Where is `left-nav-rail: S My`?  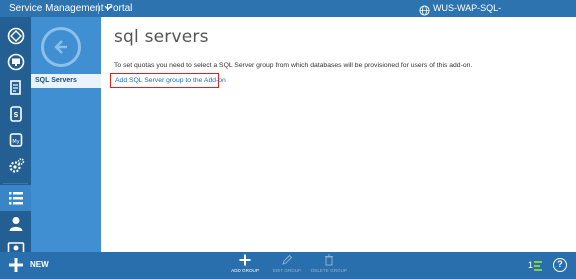
left-nav-rail: S My is located at coordinates (15, 135).